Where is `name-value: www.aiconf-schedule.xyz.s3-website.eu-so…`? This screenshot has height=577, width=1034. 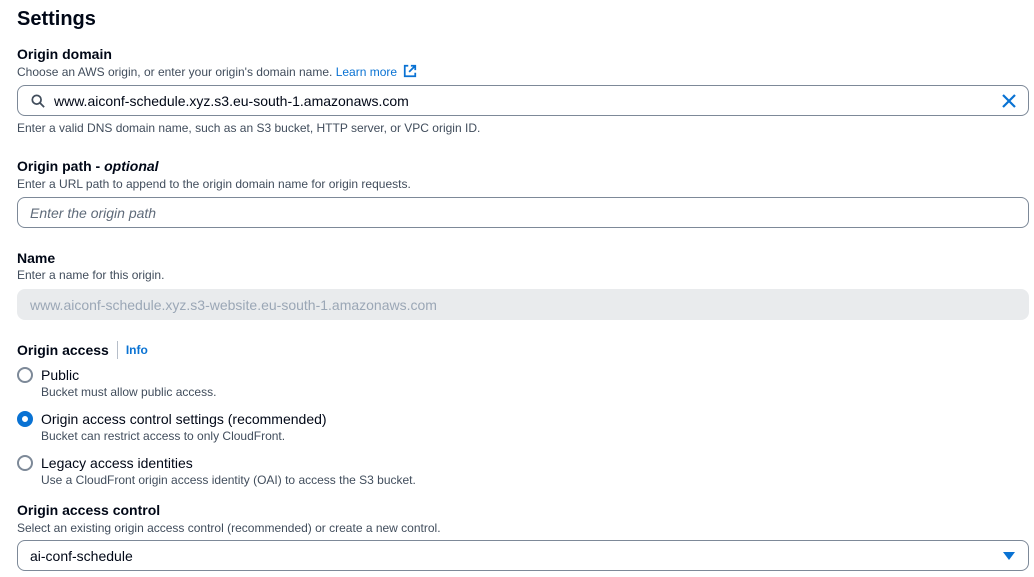
name-value: www.aiconf-schedule.xyz.s3-website.eu-so… is located at coordinates (233, 305).